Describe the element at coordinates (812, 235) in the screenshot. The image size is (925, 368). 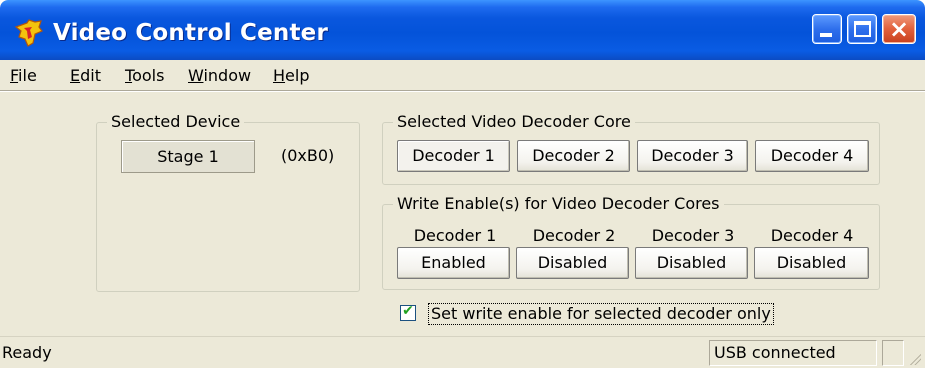
I see `write-enable-decoder-4-label: Decoder 4` at that location.